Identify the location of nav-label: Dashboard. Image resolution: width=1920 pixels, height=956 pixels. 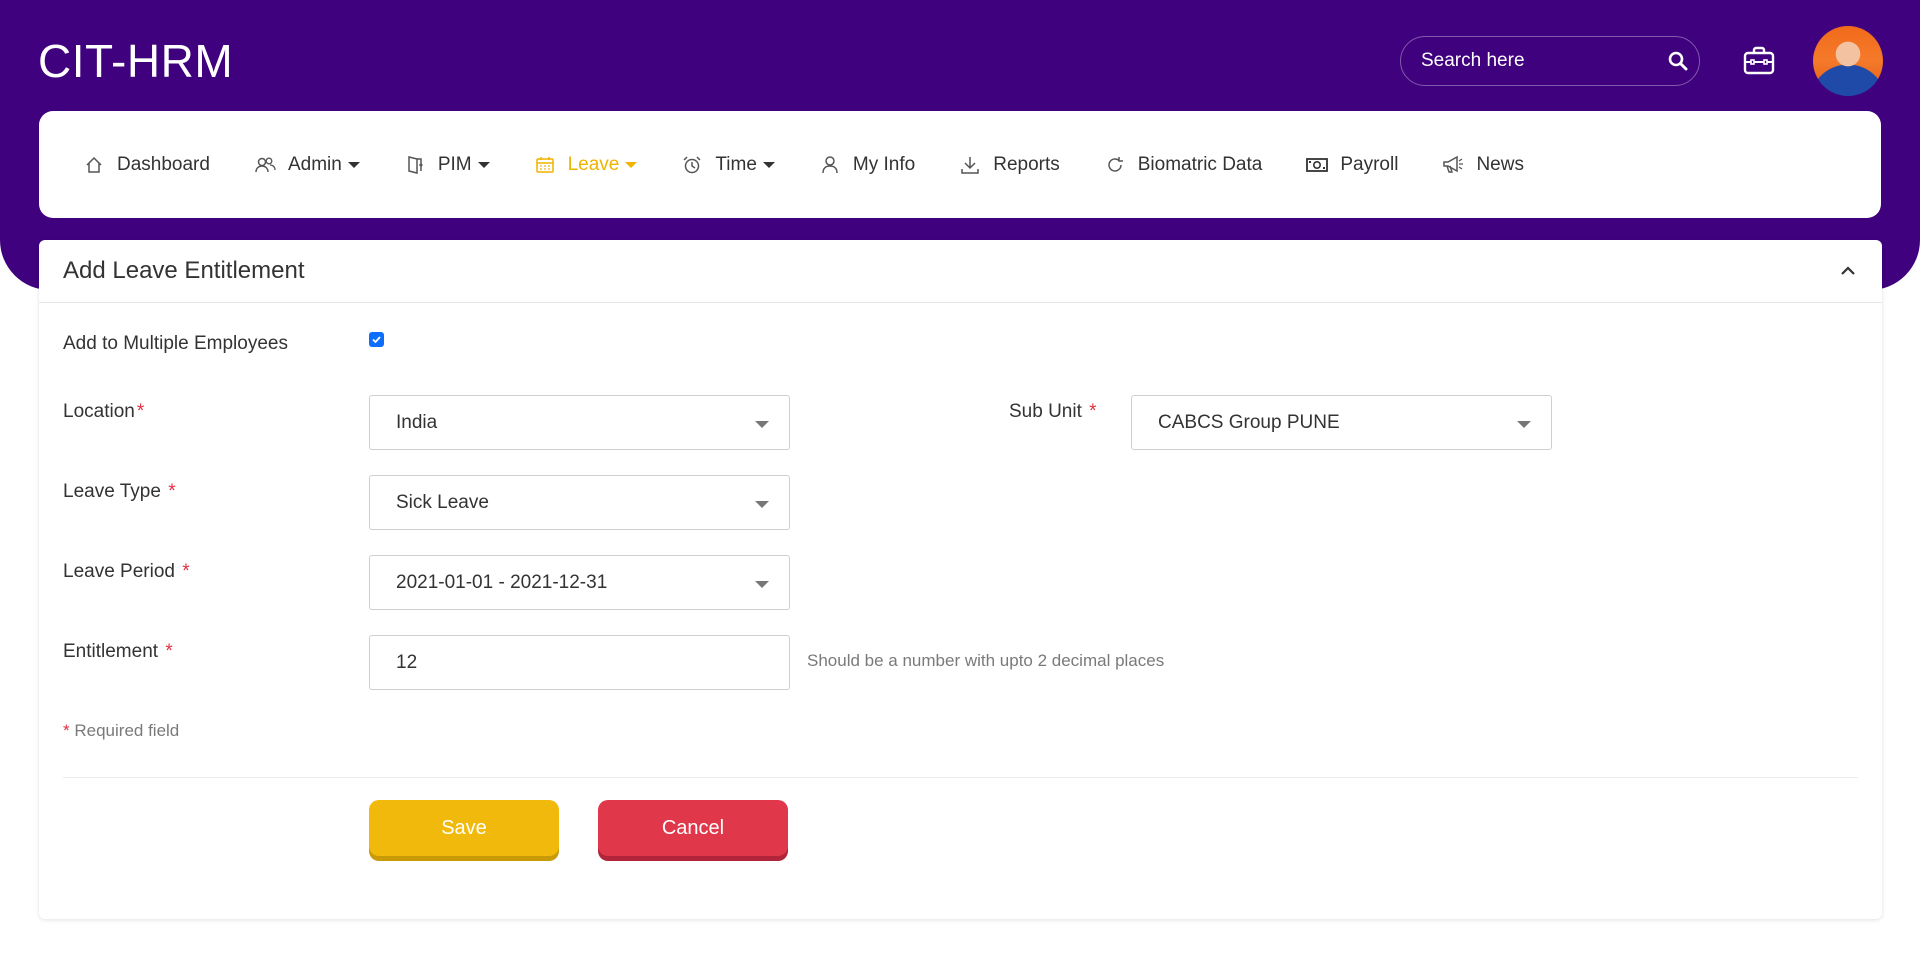
(163, 164).